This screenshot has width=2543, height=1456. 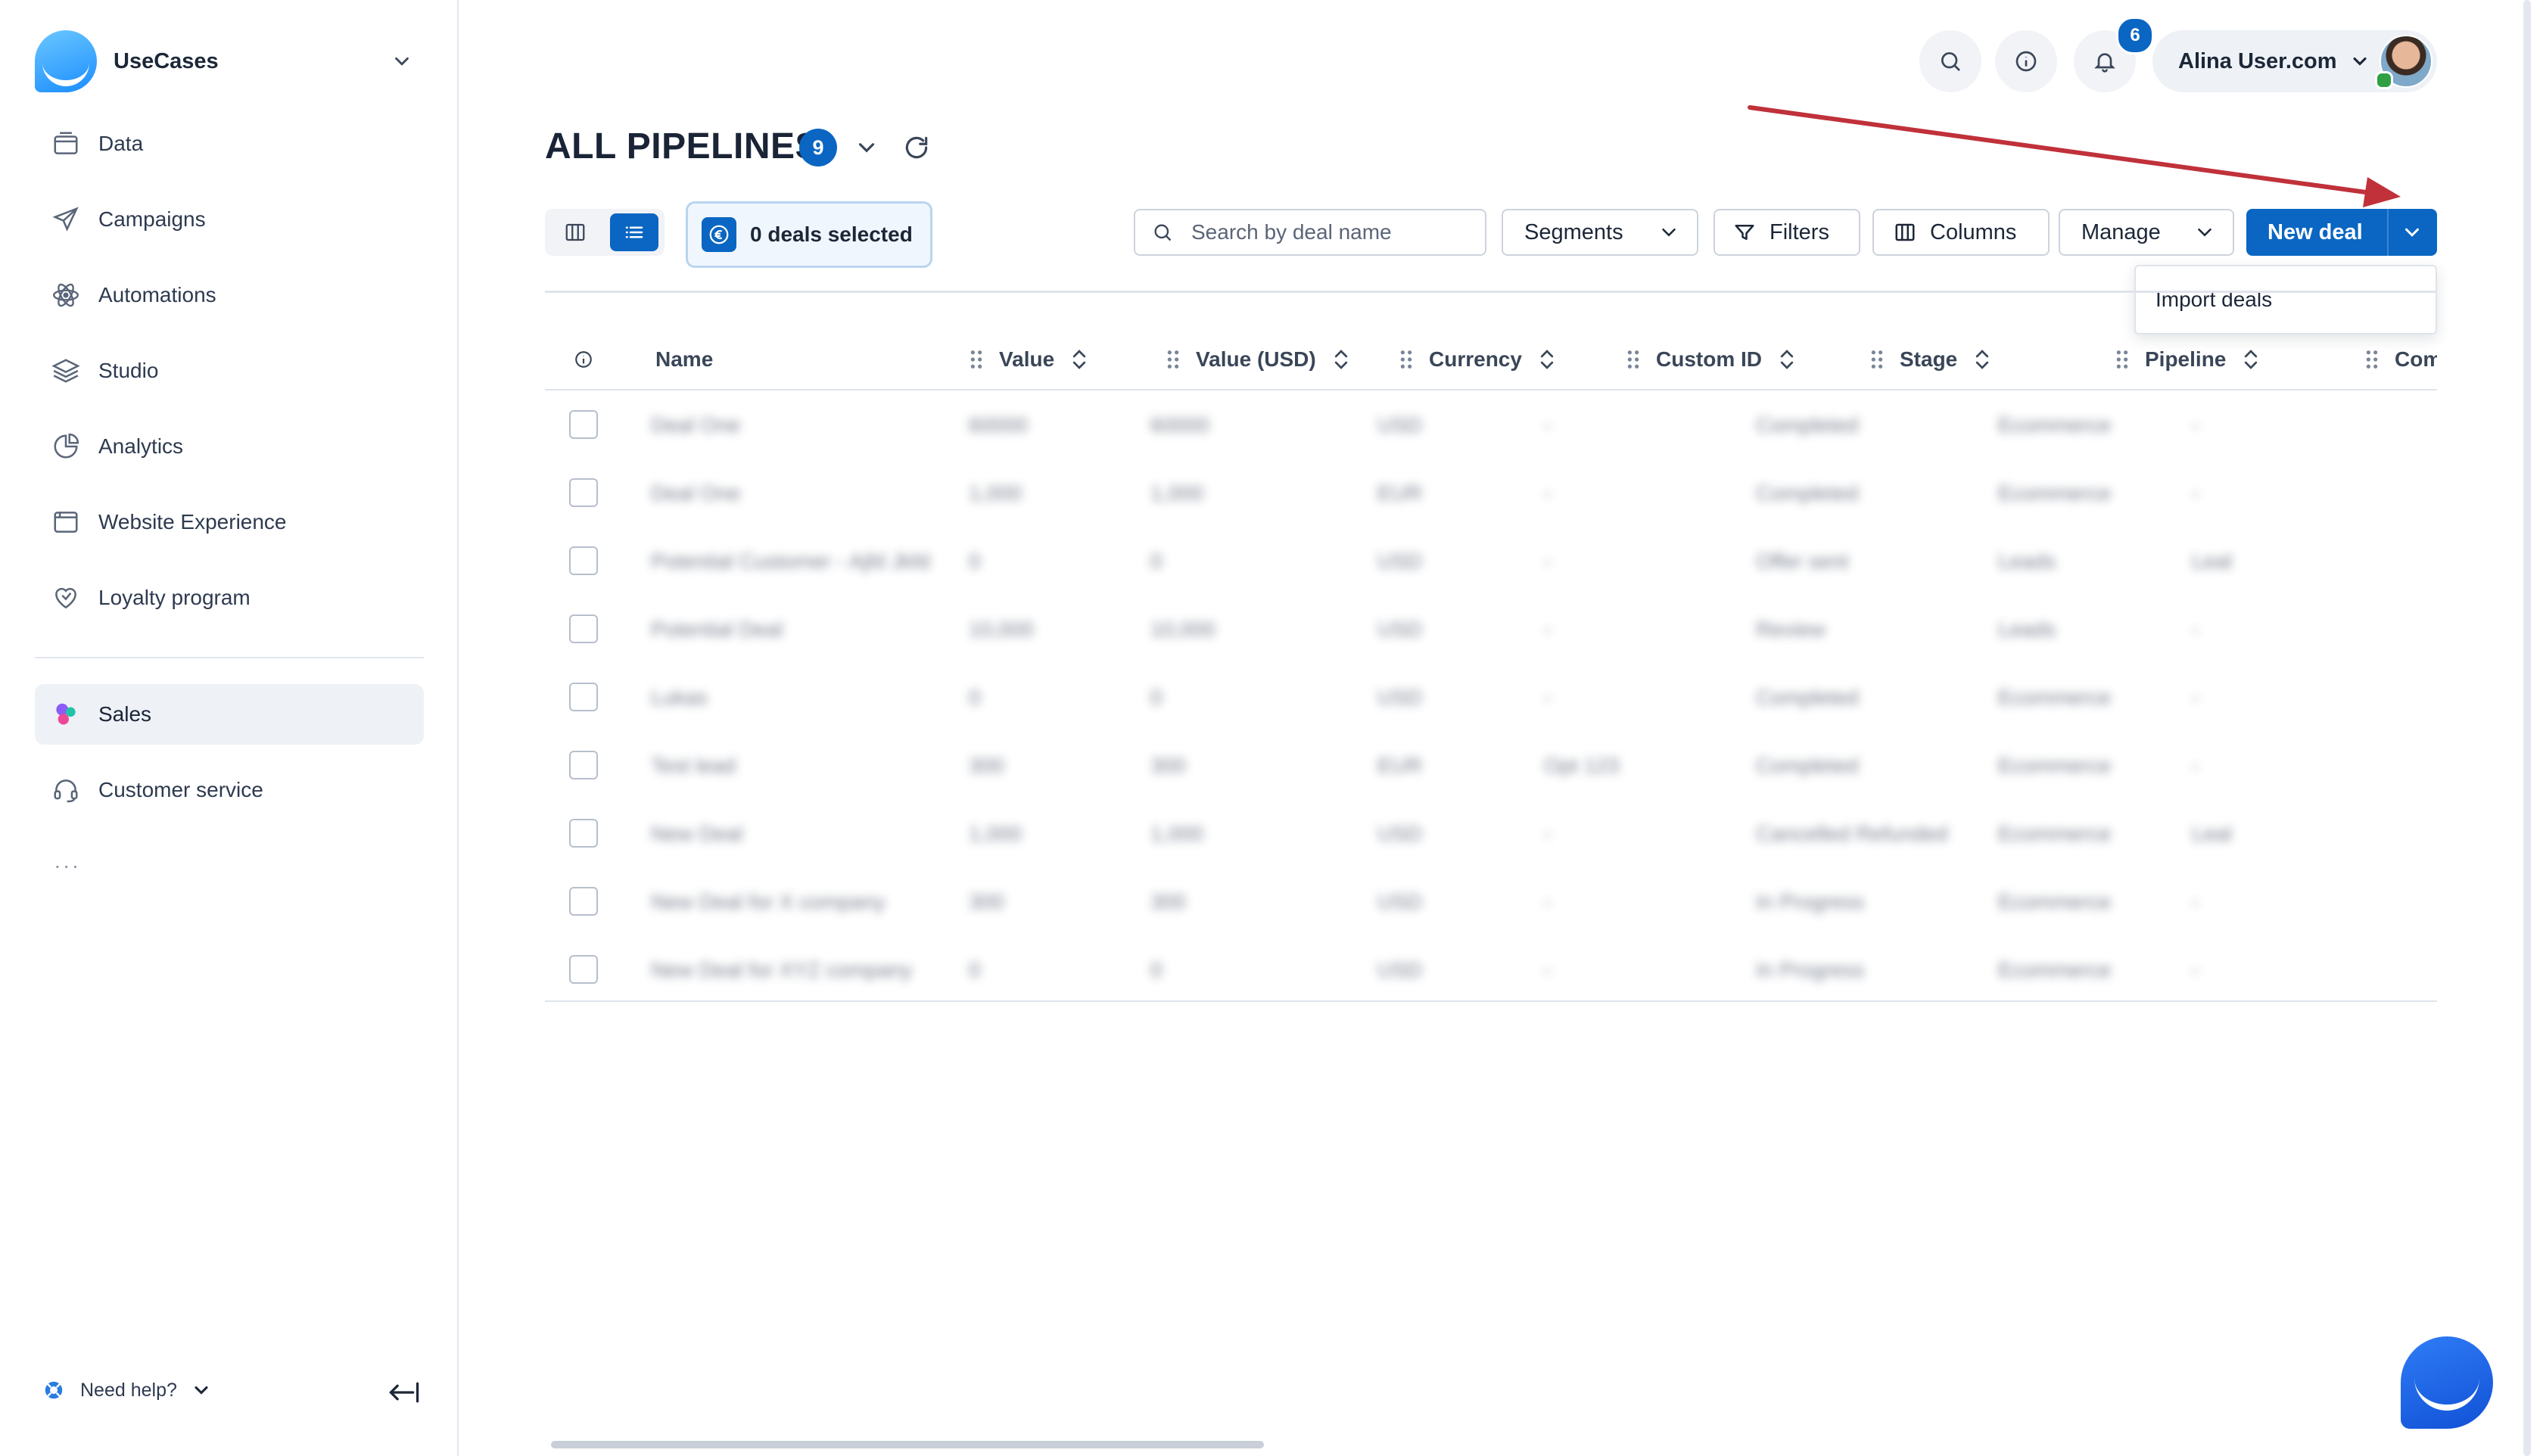 What do you see at coordinates (809, 234) in the screenshot?
I see `deals-selected-button: 0 deals selected` at bounding box center [809, 234].